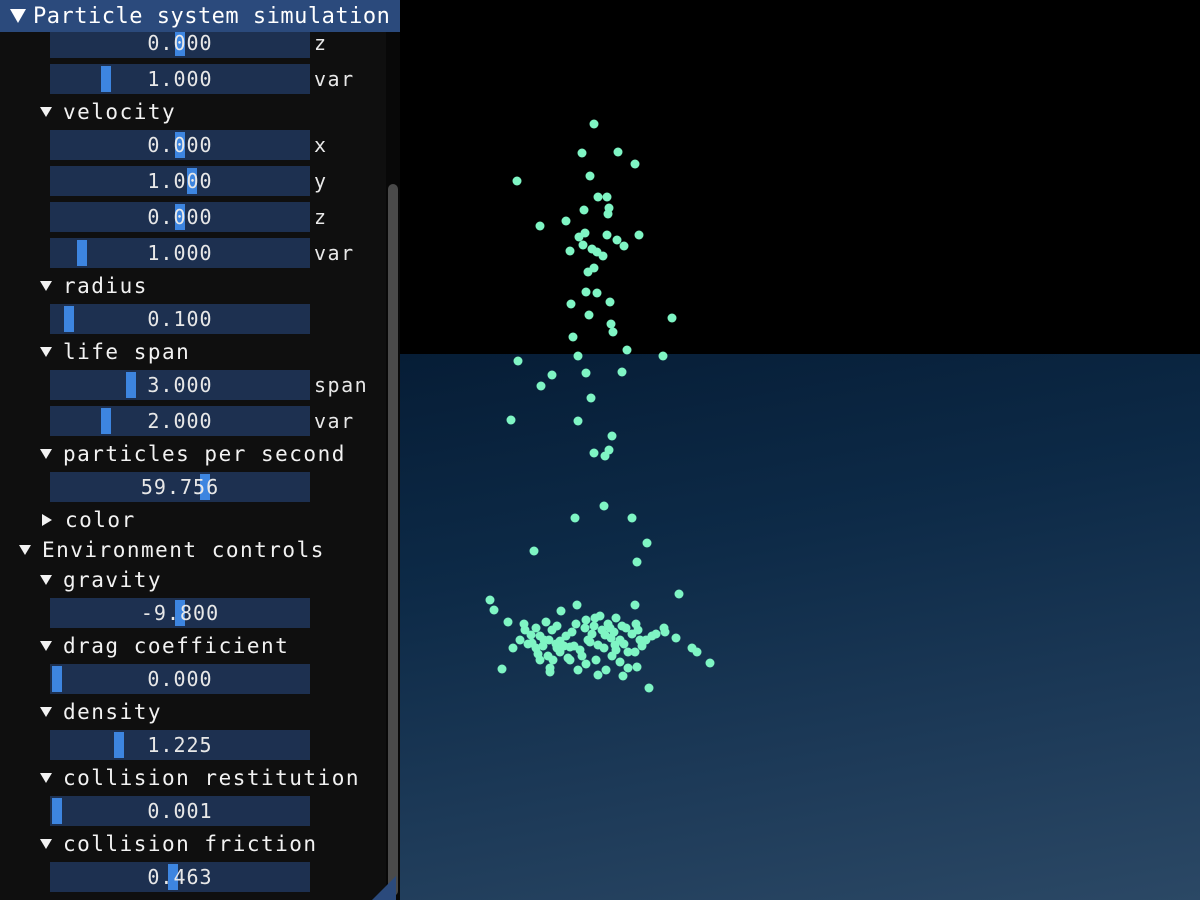  What do you see at coordinates (384, 888) in the screenshot?
I see `resize-grip` at bounding box center [384, 888].